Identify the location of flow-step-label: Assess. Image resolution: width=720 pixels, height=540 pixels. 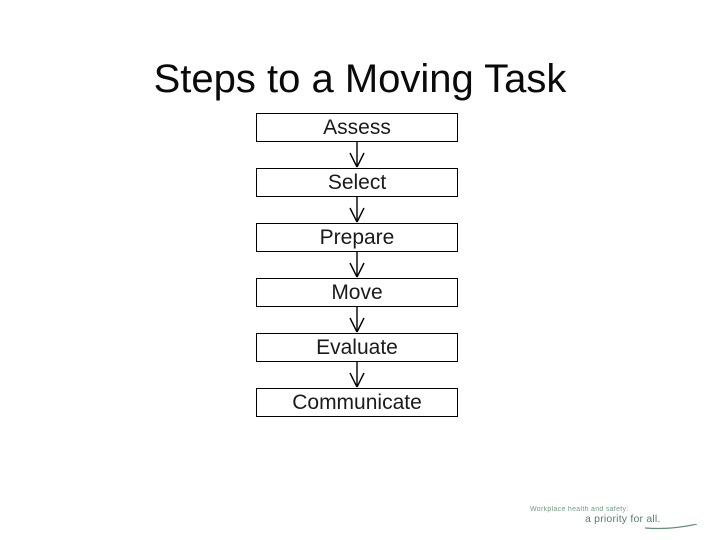
(357, 127).